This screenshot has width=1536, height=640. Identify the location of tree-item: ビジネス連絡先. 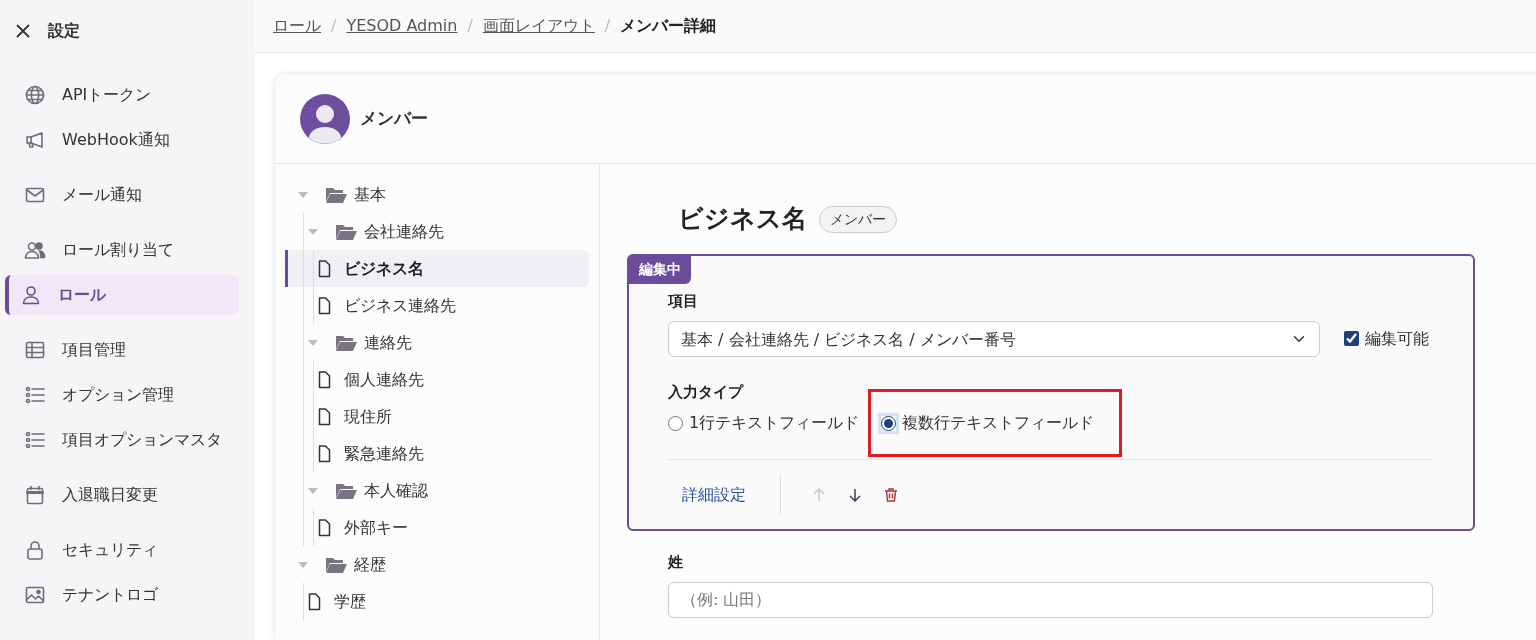
(437, 305).